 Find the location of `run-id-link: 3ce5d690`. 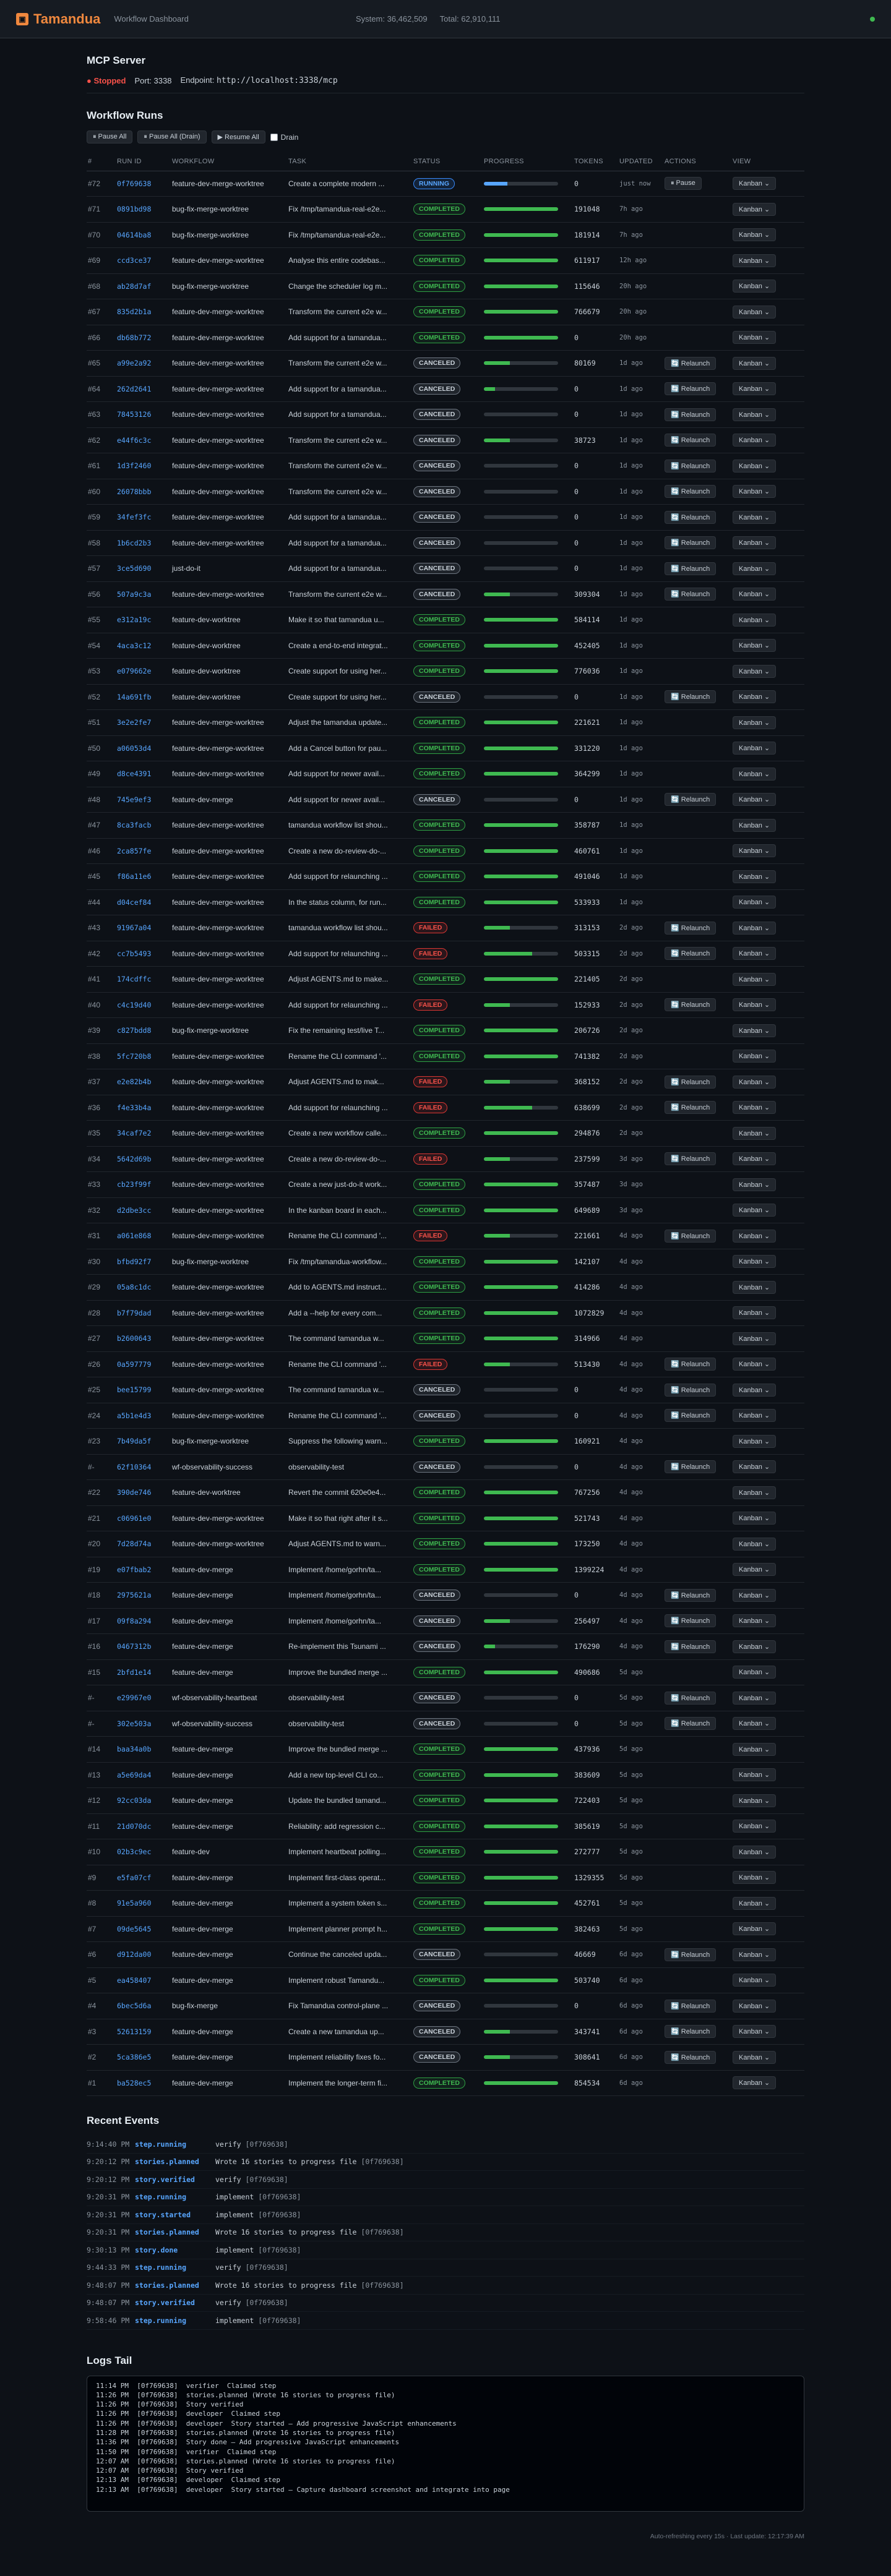

run-id-link: 3ce5d690 is located at coordinates (143, 569).